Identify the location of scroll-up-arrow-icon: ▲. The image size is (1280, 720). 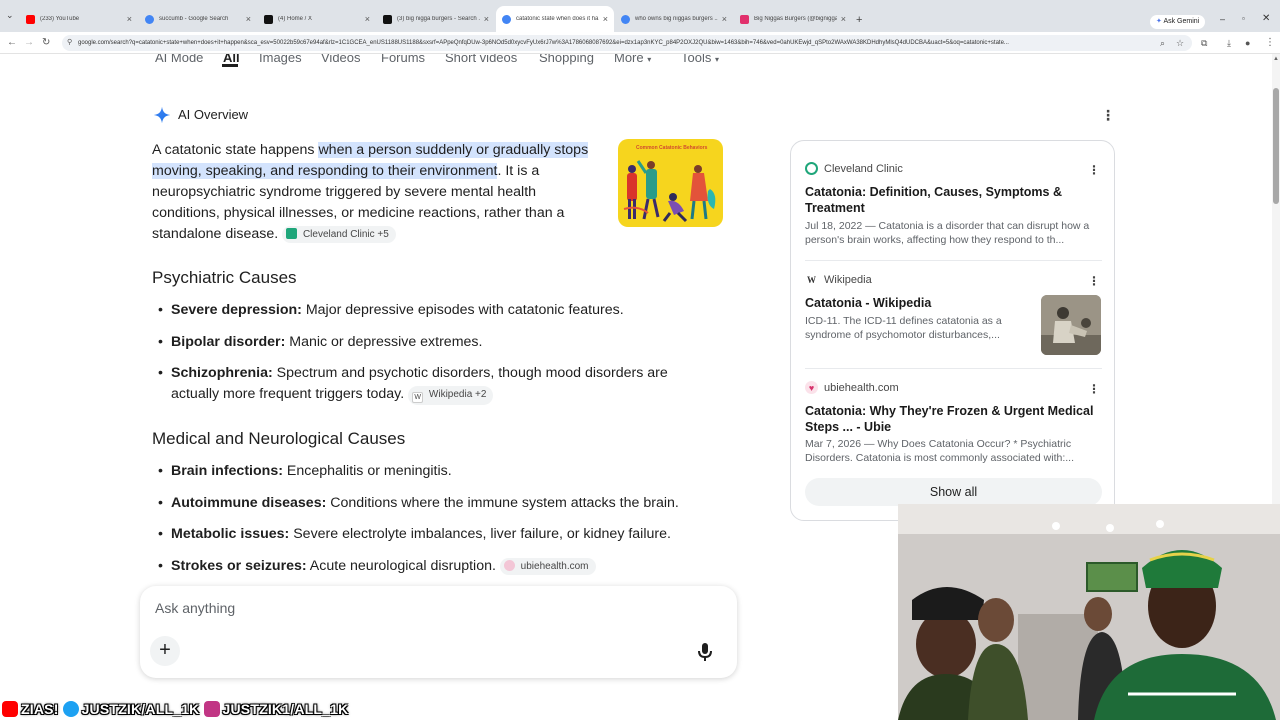
(1276, 59).